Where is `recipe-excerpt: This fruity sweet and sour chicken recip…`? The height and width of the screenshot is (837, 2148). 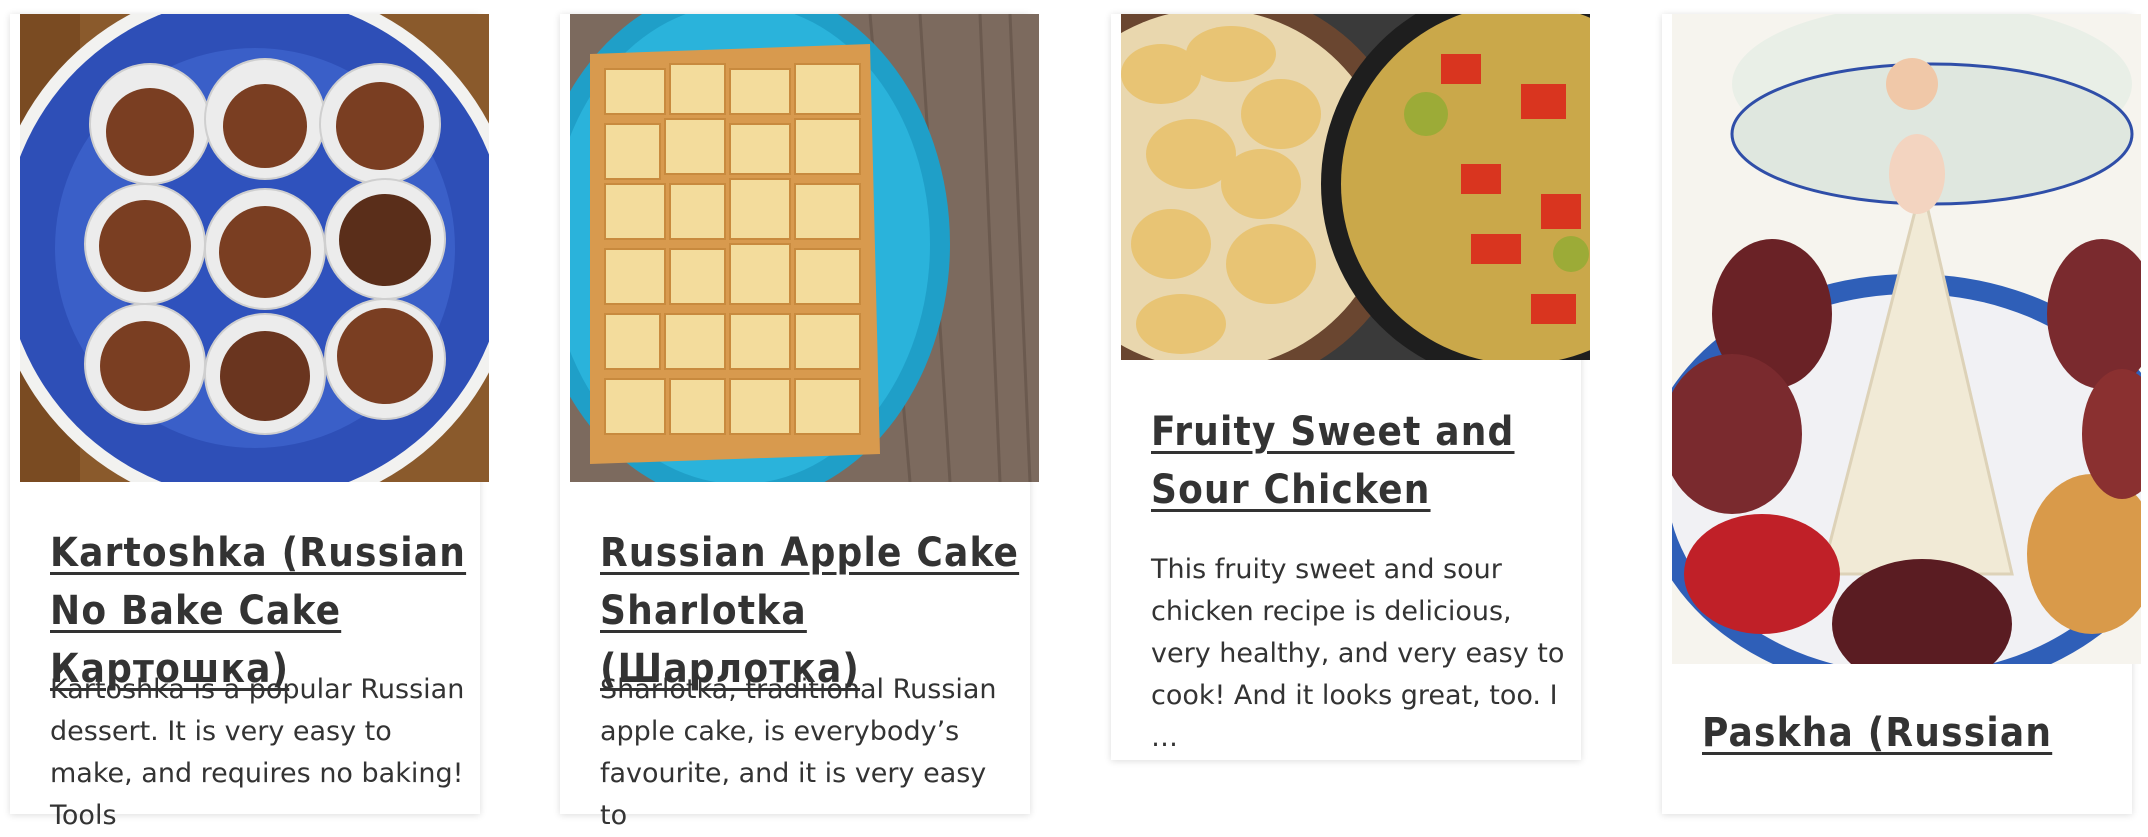 recipe-excerpt: This fruity sweet and sour chicken recip… is located at coordinates (1358, 653).